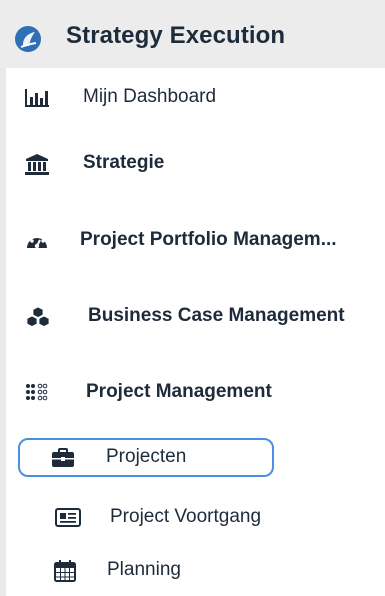 The image size is (385, 596). What do you see at coordinates (144, 569) in the screenshot?
I see `nav-item-label: Planning` at bounding box center [144, 569].